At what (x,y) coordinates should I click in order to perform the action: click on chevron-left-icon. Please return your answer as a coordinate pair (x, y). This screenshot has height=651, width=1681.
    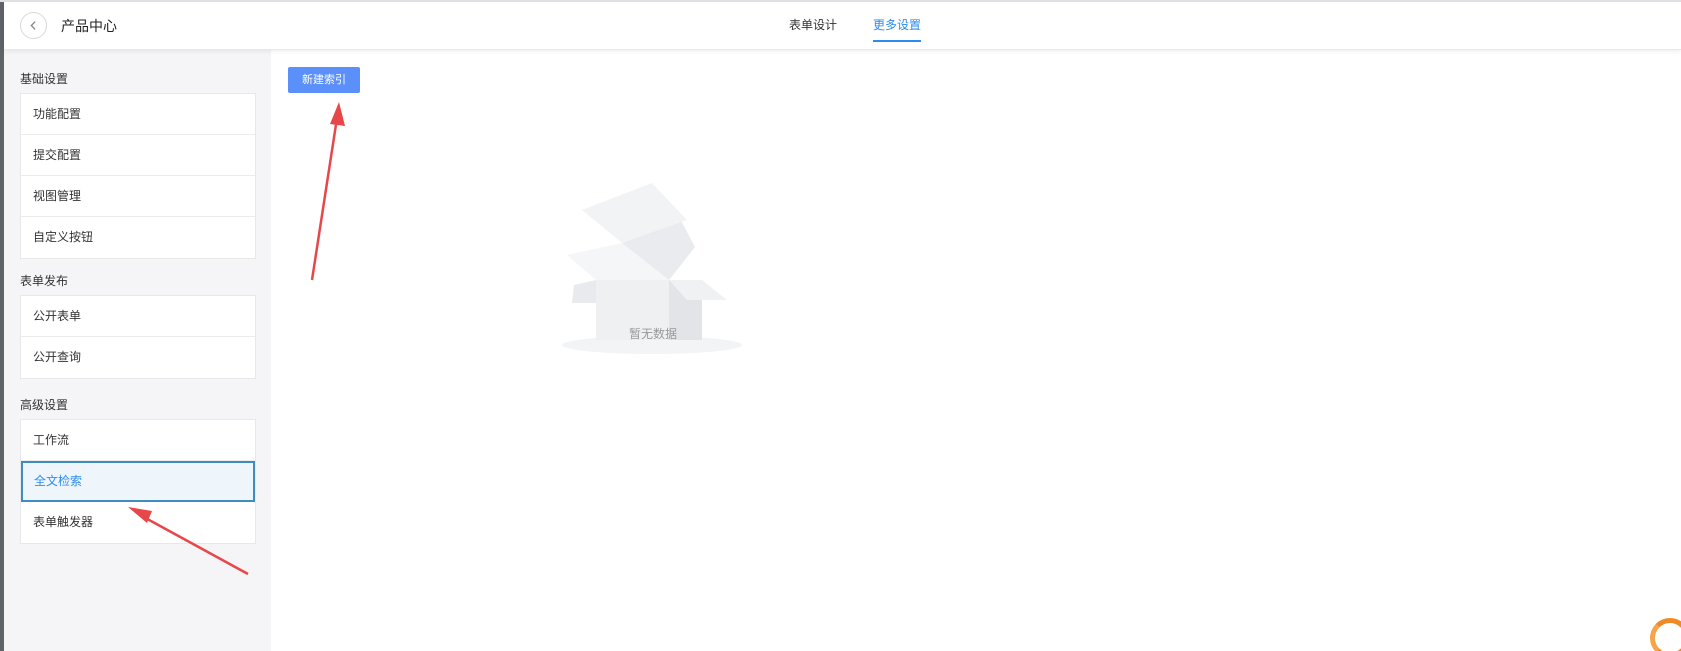
    Looking at the image, I should click on (33, 25).